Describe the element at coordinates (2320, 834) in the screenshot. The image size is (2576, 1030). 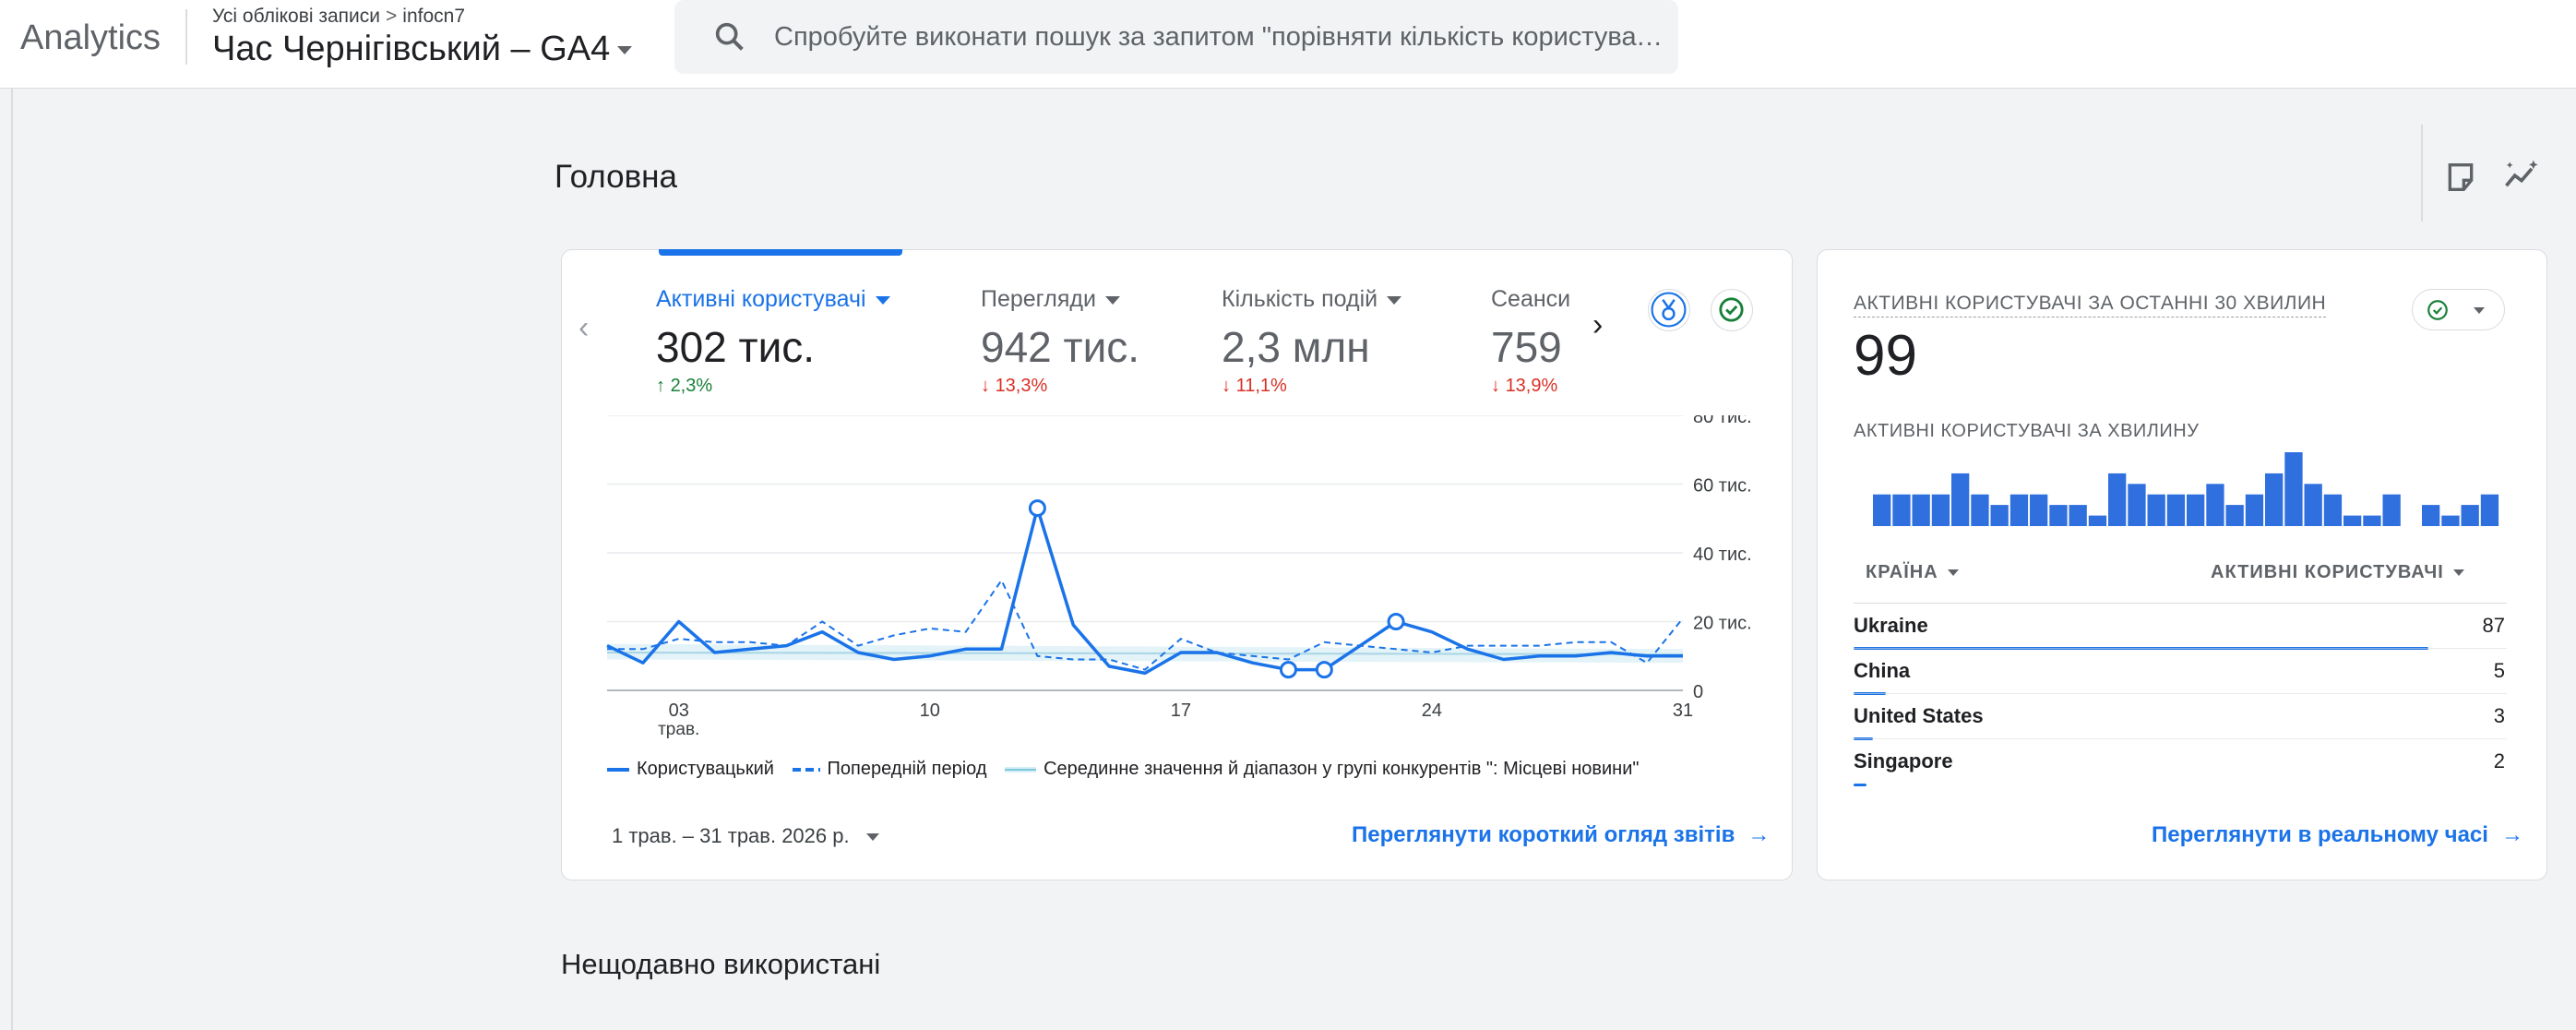
I see `view-realtime-link-label: Переглянути в реальному часі` at that location.